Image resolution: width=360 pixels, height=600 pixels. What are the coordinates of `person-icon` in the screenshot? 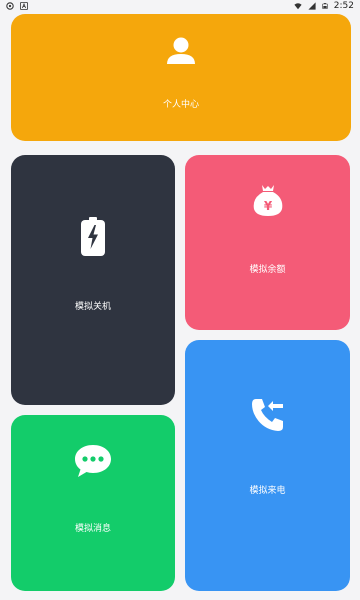 It's located at (181, 50).